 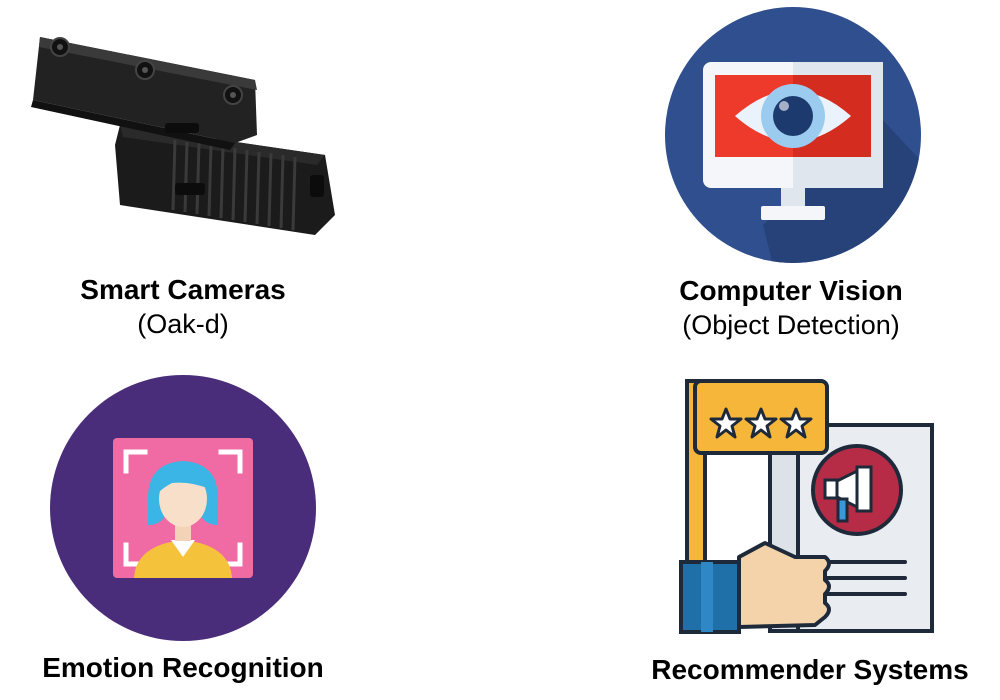 What do you see at coordinates (807, 507) in the screenshot?
I see `review-rating-icon` at bounding box center [807, 507].